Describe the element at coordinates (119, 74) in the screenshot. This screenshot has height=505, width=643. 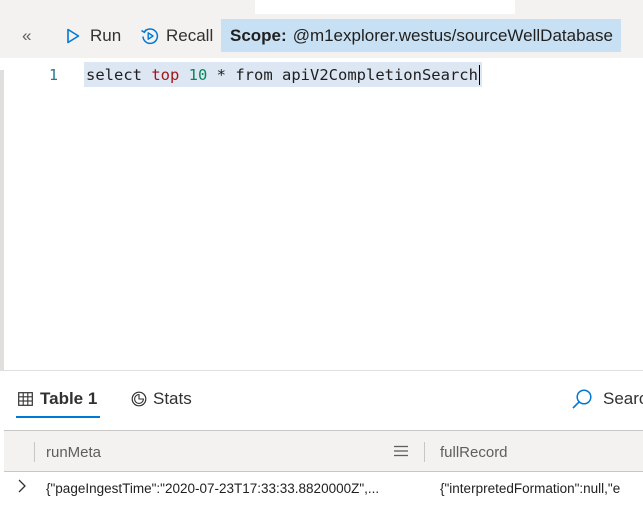
I see `code-token-keyword: select` at that location.